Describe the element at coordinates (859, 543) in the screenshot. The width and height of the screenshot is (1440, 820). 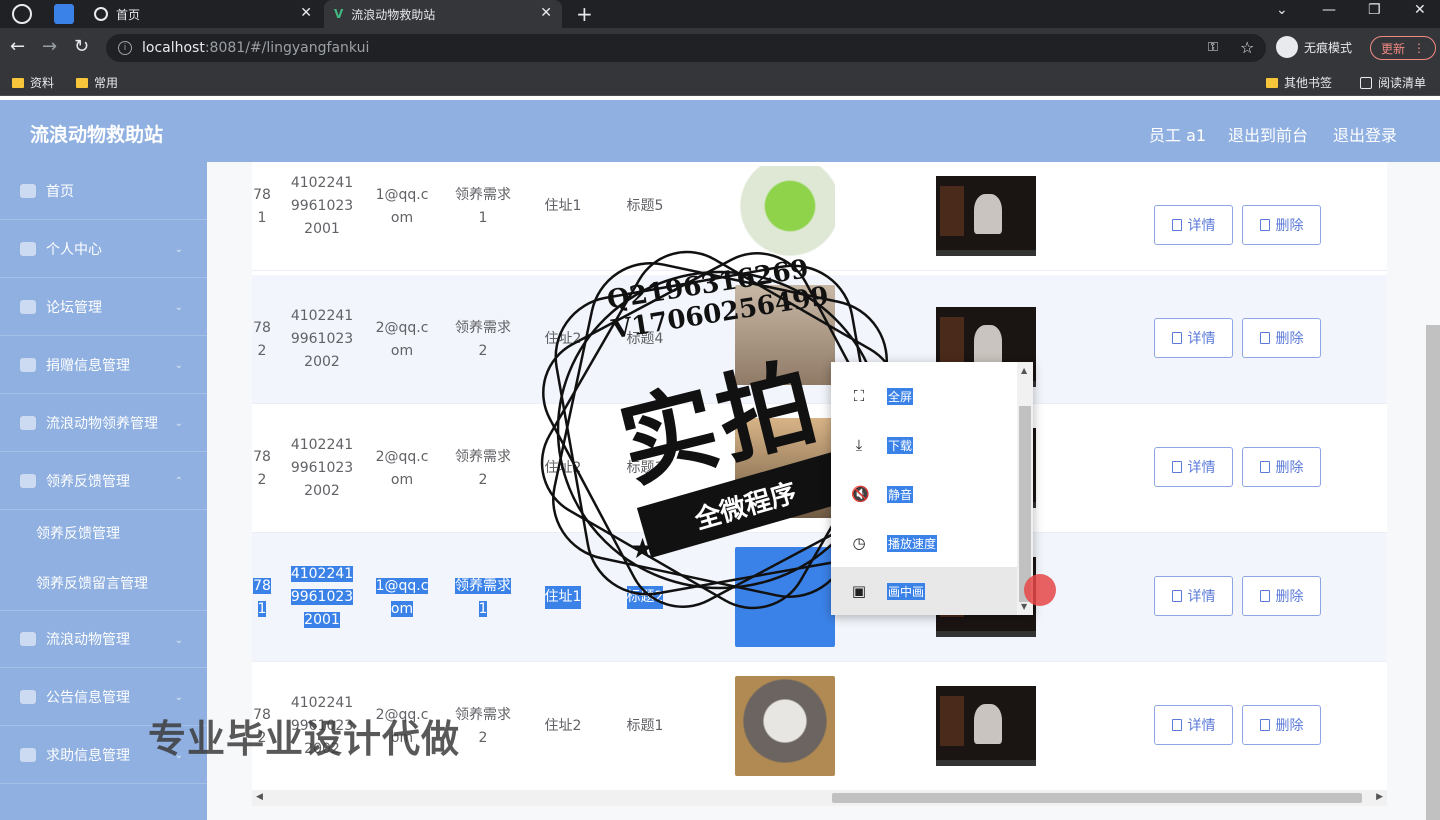
I see `speed-icon: ◷` at that location.